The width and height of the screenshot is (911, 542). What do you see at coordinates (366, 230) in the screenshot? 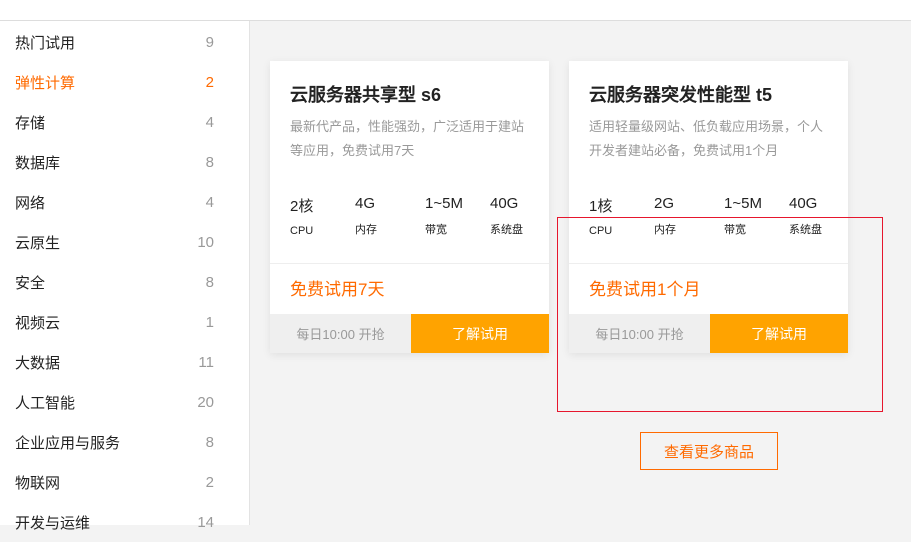
I see `spec-label: 内存` at bounding box center [366, 230].